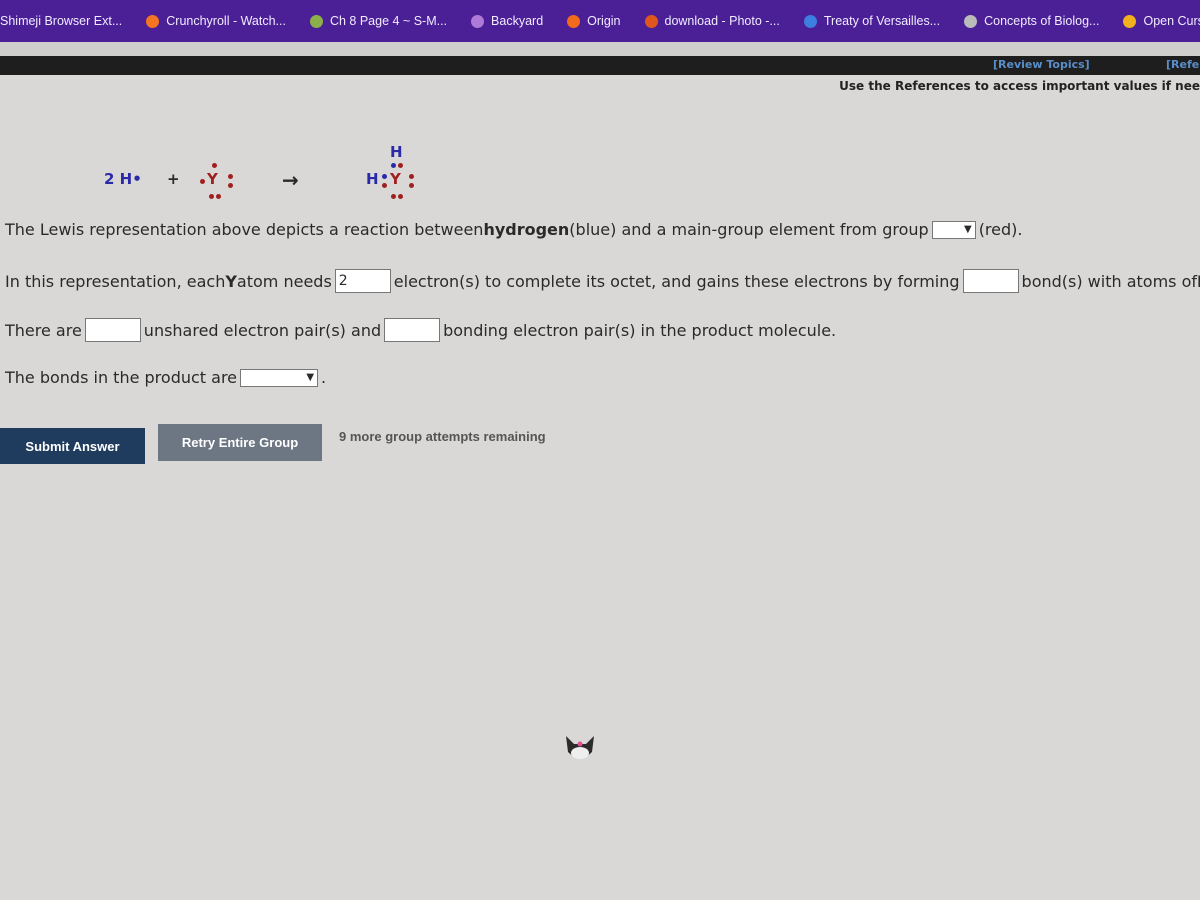 This screenshot has width=1200, height=900. I want to click on q2-bold: Y, so click(231, 281).